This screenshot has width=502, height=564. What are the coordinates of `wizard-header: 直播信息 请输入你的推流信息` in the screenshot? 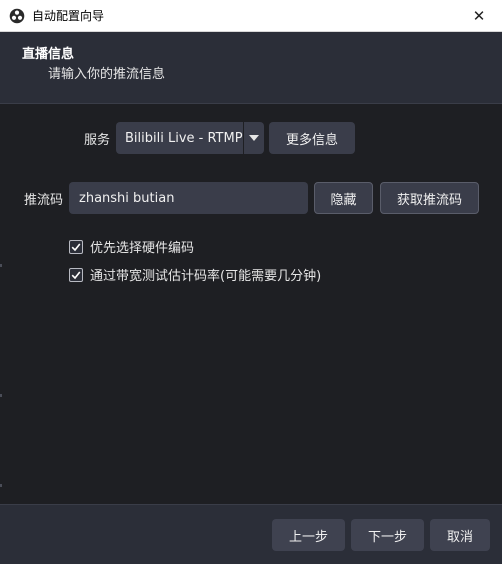 It's located at (251, 68).